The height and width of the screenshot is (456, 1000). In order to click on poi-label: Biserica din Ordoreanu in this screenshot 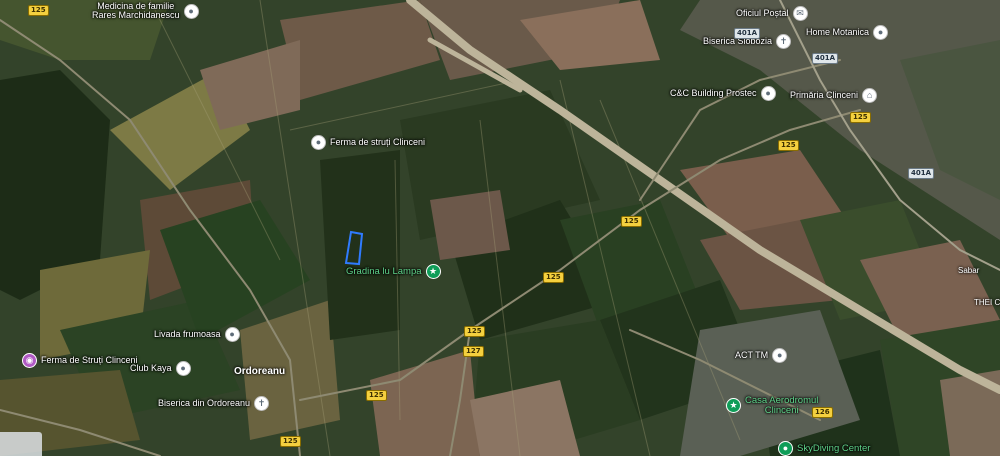, I will do `click(204, 402)`.